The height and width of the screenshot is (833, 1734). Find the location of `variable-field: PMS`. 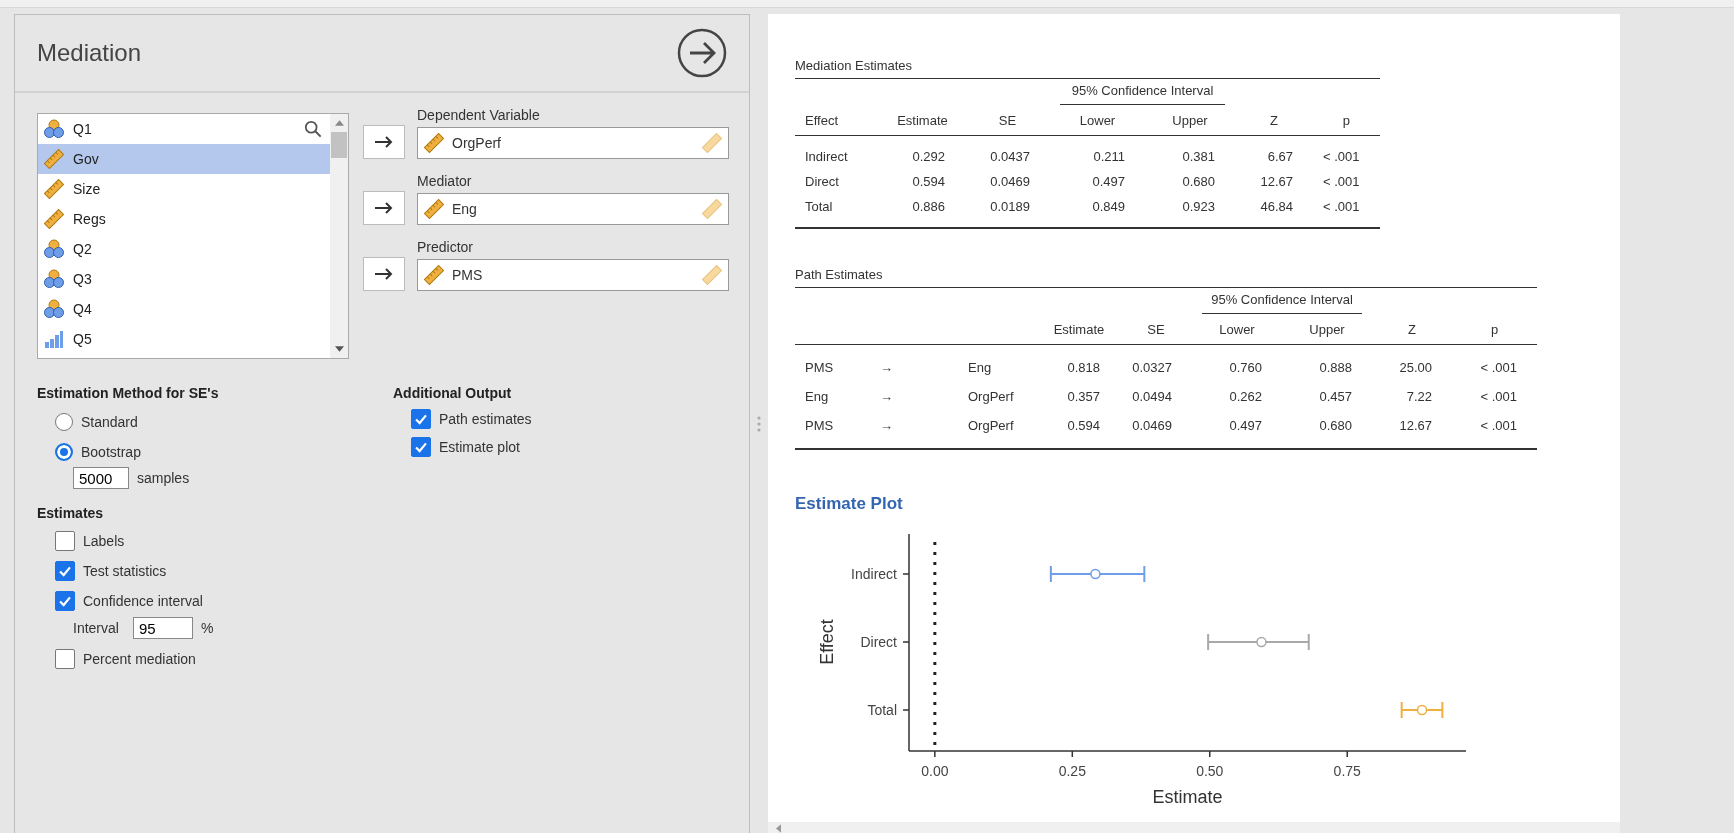

variable-field: PMS is located at coordinates (573, 275).